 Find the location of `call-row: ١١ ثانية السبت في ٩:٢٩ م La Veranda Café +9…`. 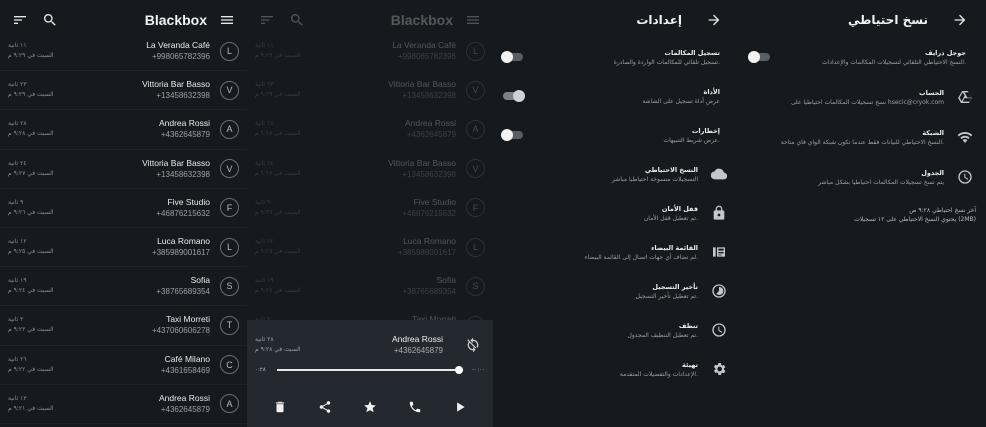

call-row: ١١ ثانية السبت في ٩:٢٩ م La Veranda Café +9… is located at coordinates (123, 52).